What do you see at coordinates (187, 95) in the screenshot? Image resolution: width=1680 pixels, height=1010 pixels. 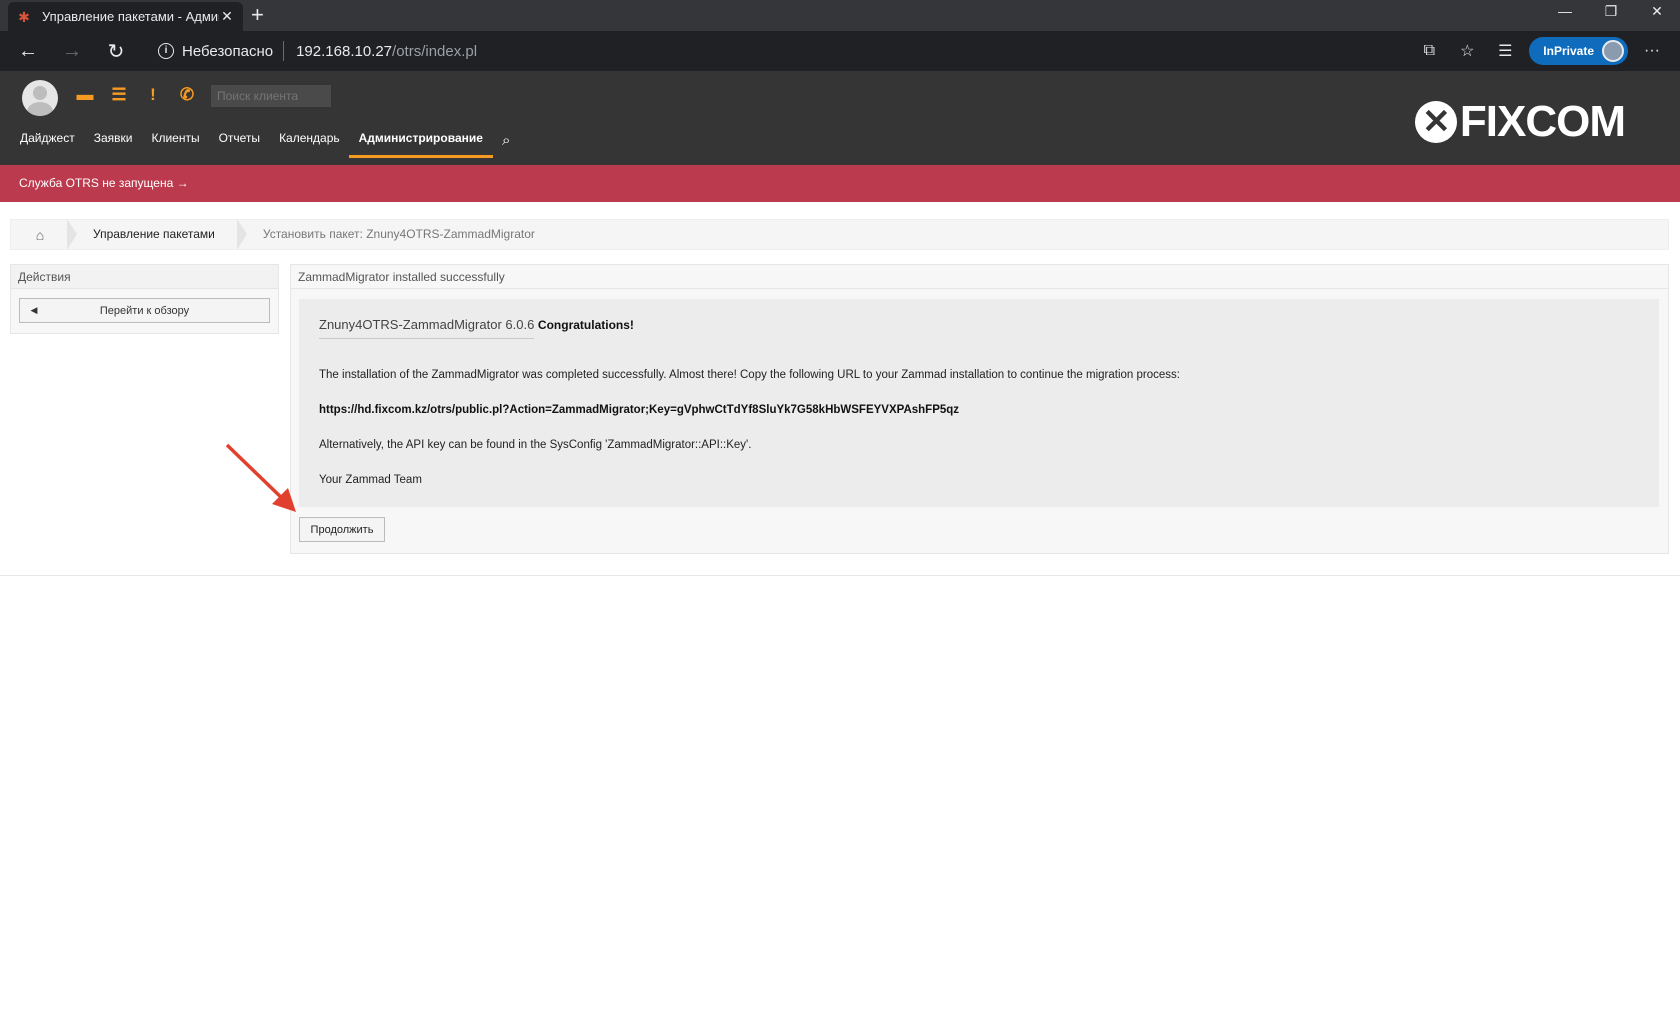 I see `phone-icon: ✆` at bounding box center [187, 95].